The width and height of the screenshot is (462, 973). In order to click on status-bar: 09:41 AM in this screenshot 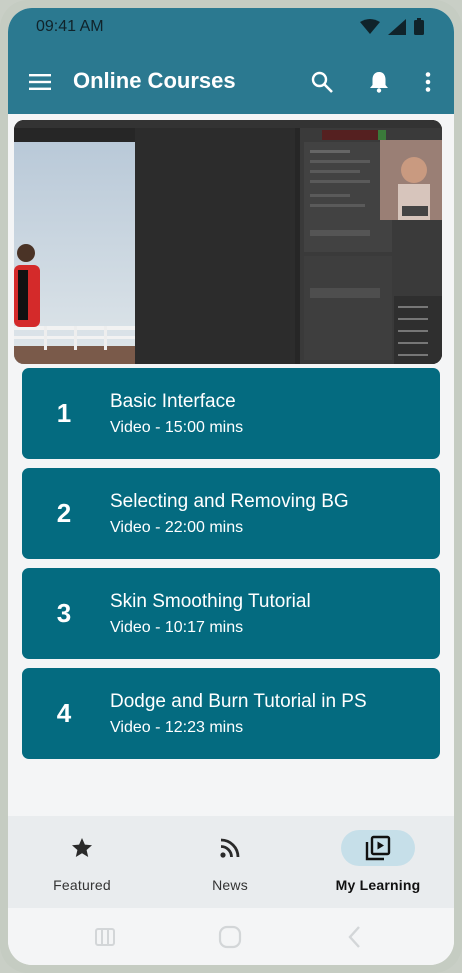, I will do `click(231, 28)`.